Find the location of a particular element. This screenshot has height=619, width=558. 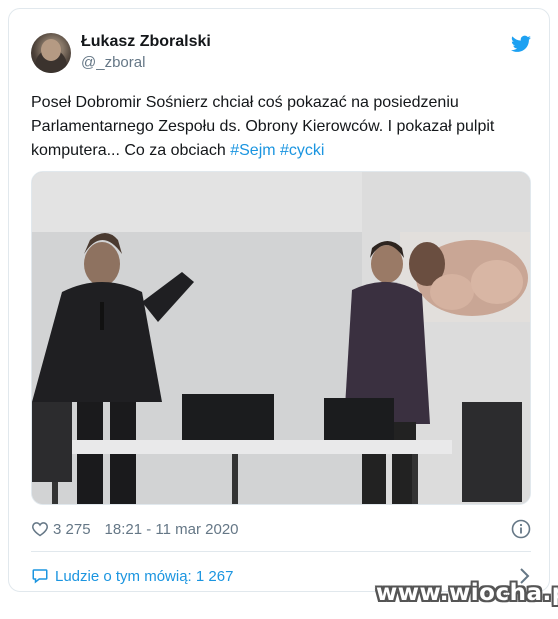

tweet-timestamp: 18:21 - 11 mar 2020 is located at coordinates (172, 529).